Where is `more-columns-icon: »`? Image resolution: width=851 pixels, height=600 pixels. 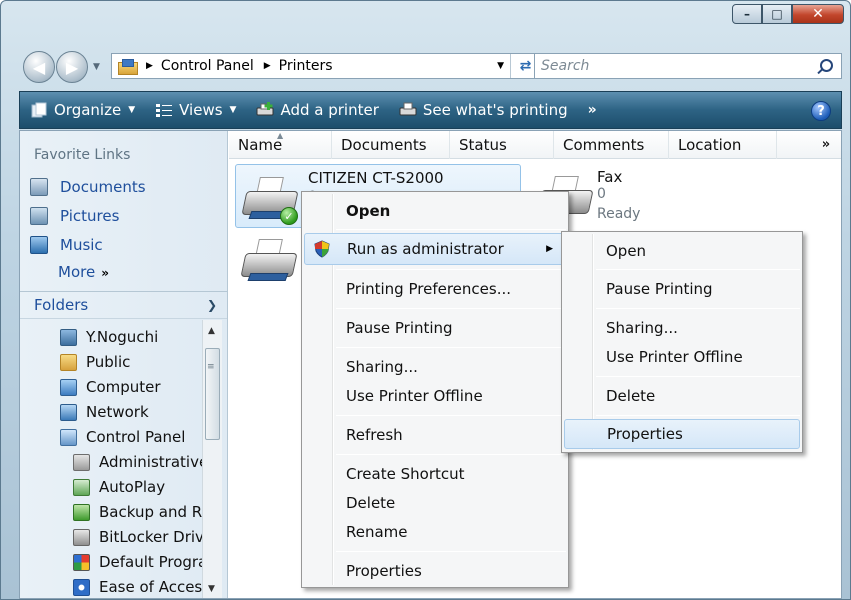
more-columns-icon: » is located at coordinates (826, 144).